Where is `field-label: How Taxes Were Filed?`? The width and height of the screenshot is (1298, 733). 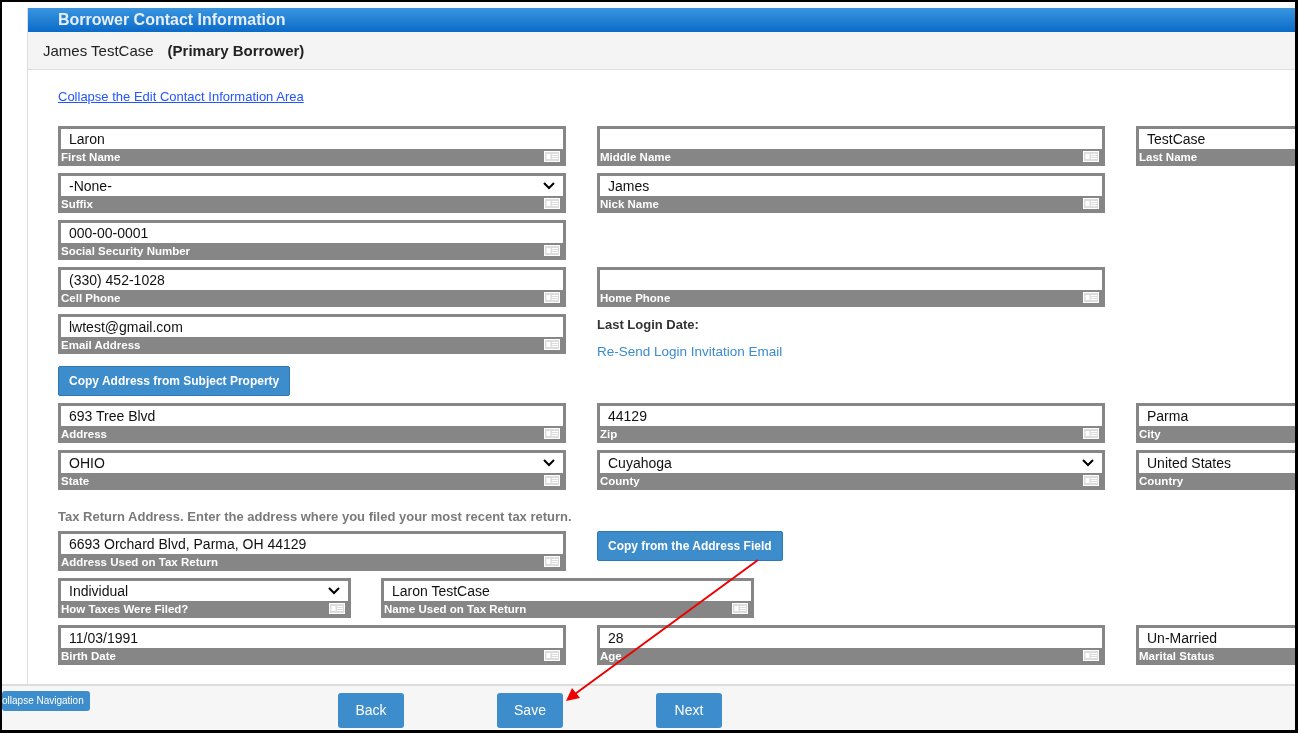 field-label: How Taxes Were Filed? is located at coordinates (125, 608).